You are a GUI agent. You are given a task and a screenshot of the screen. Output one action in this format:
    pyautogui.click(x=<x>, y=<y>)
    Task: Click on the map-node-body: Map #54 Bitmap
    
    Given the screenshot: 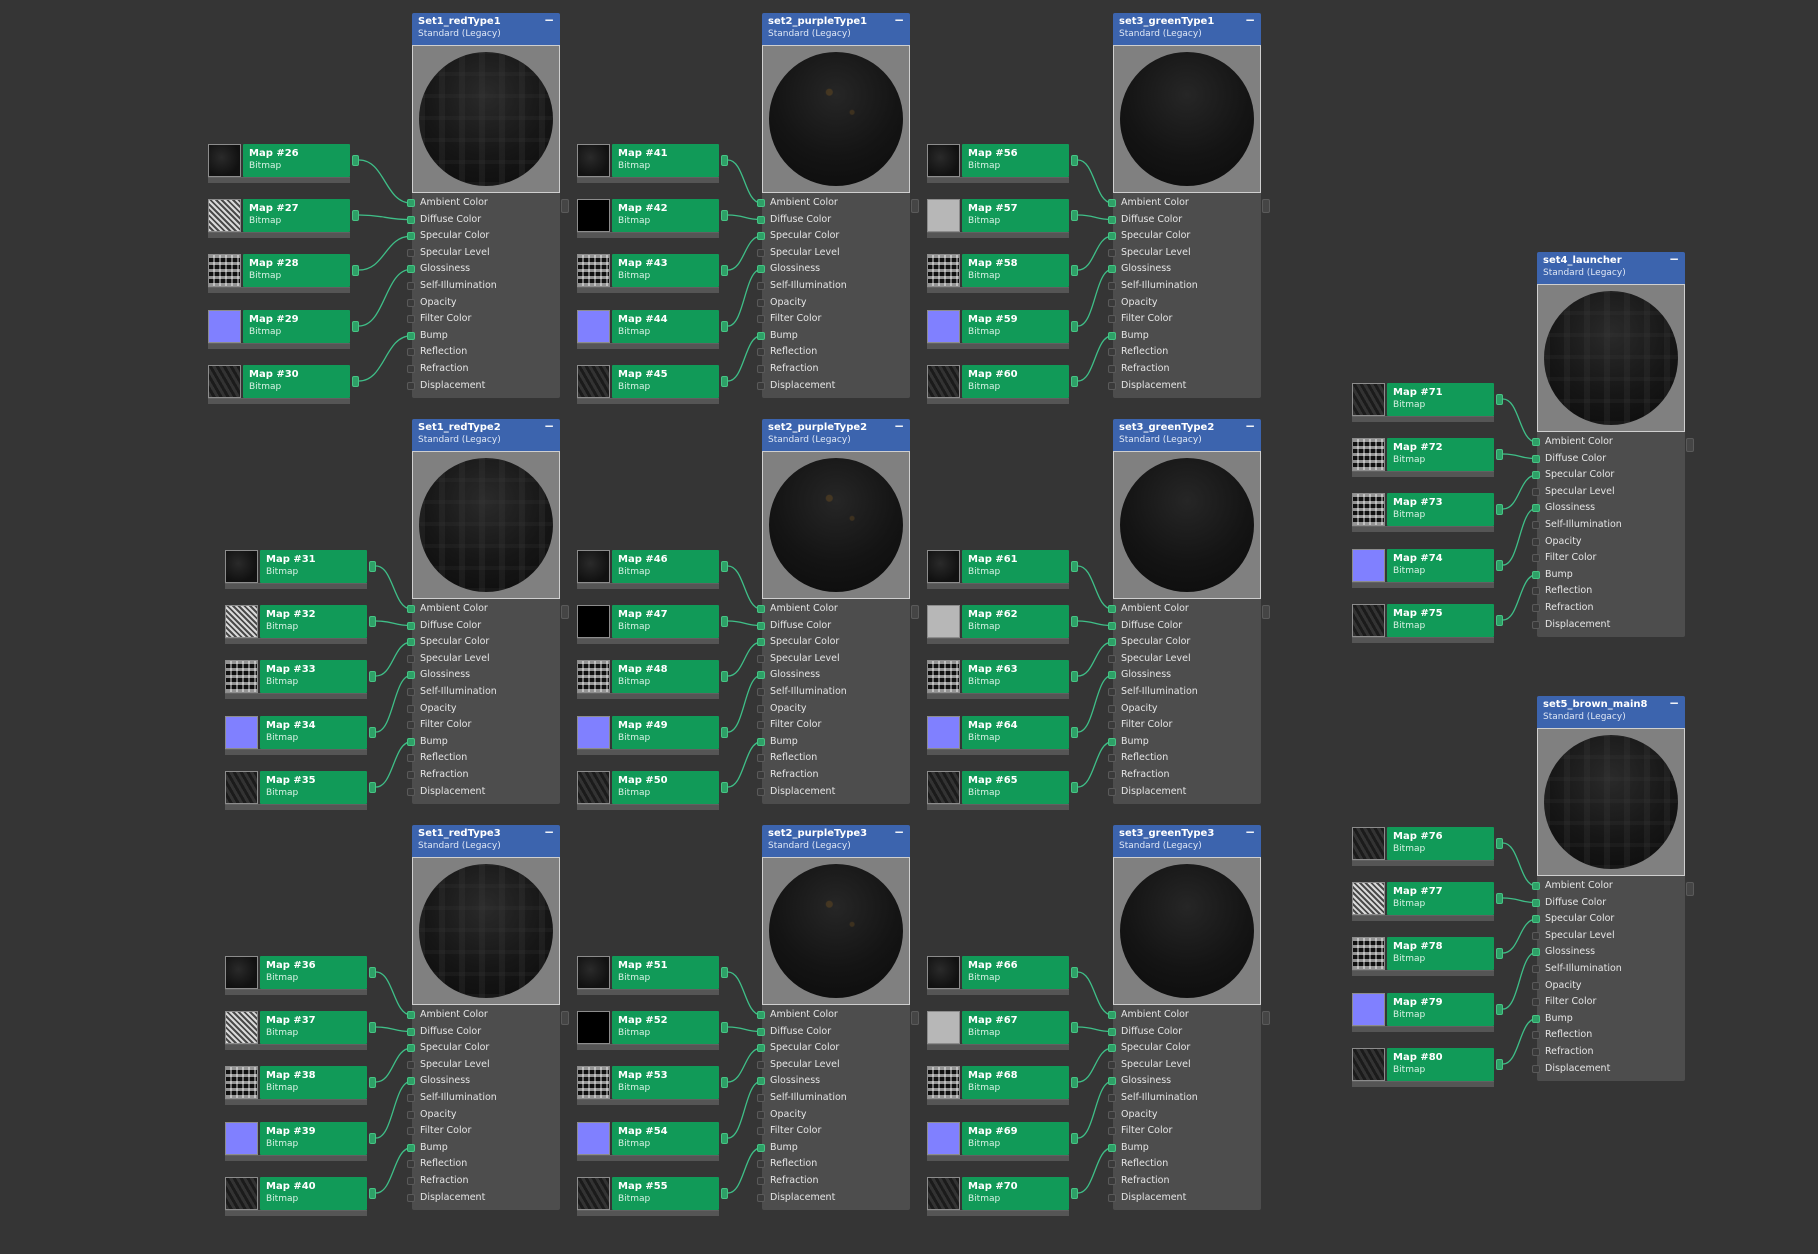 What is the action you would take?
    pyautogui.click(x=665, y=1138)
    